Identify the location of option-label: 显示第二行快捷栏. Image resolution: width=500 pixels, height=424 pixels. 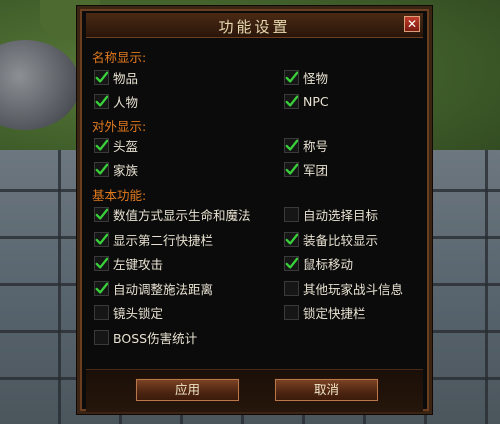
(163, 240).